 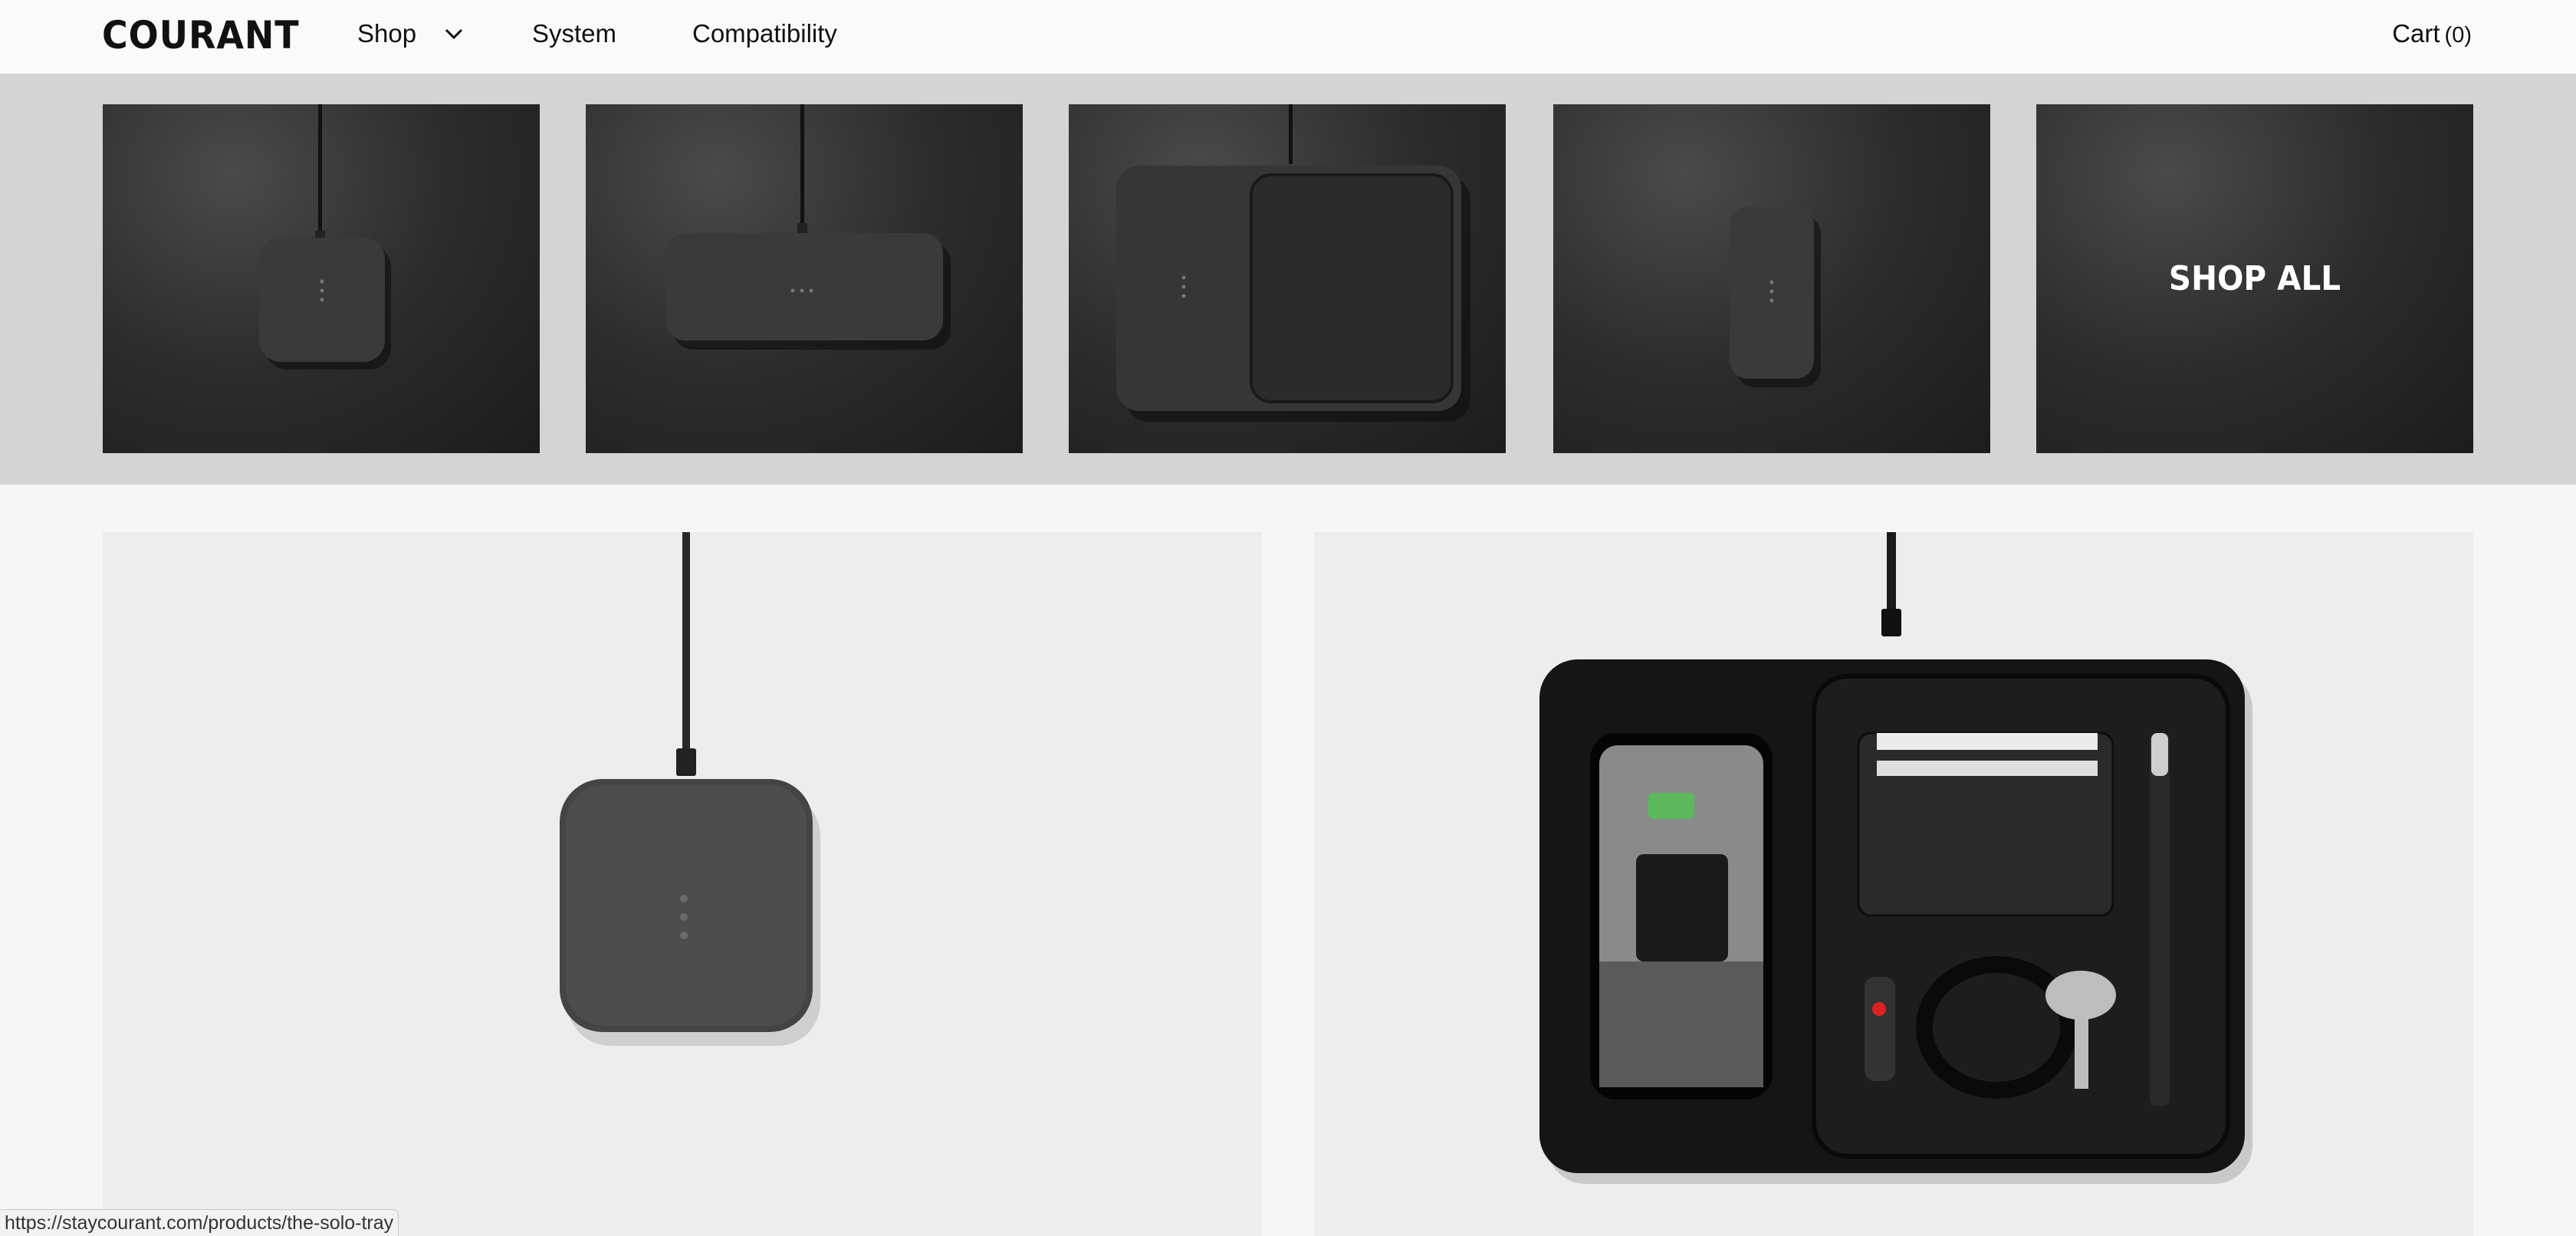 I want to click on nav-system: System, so click(x=574, y=33).